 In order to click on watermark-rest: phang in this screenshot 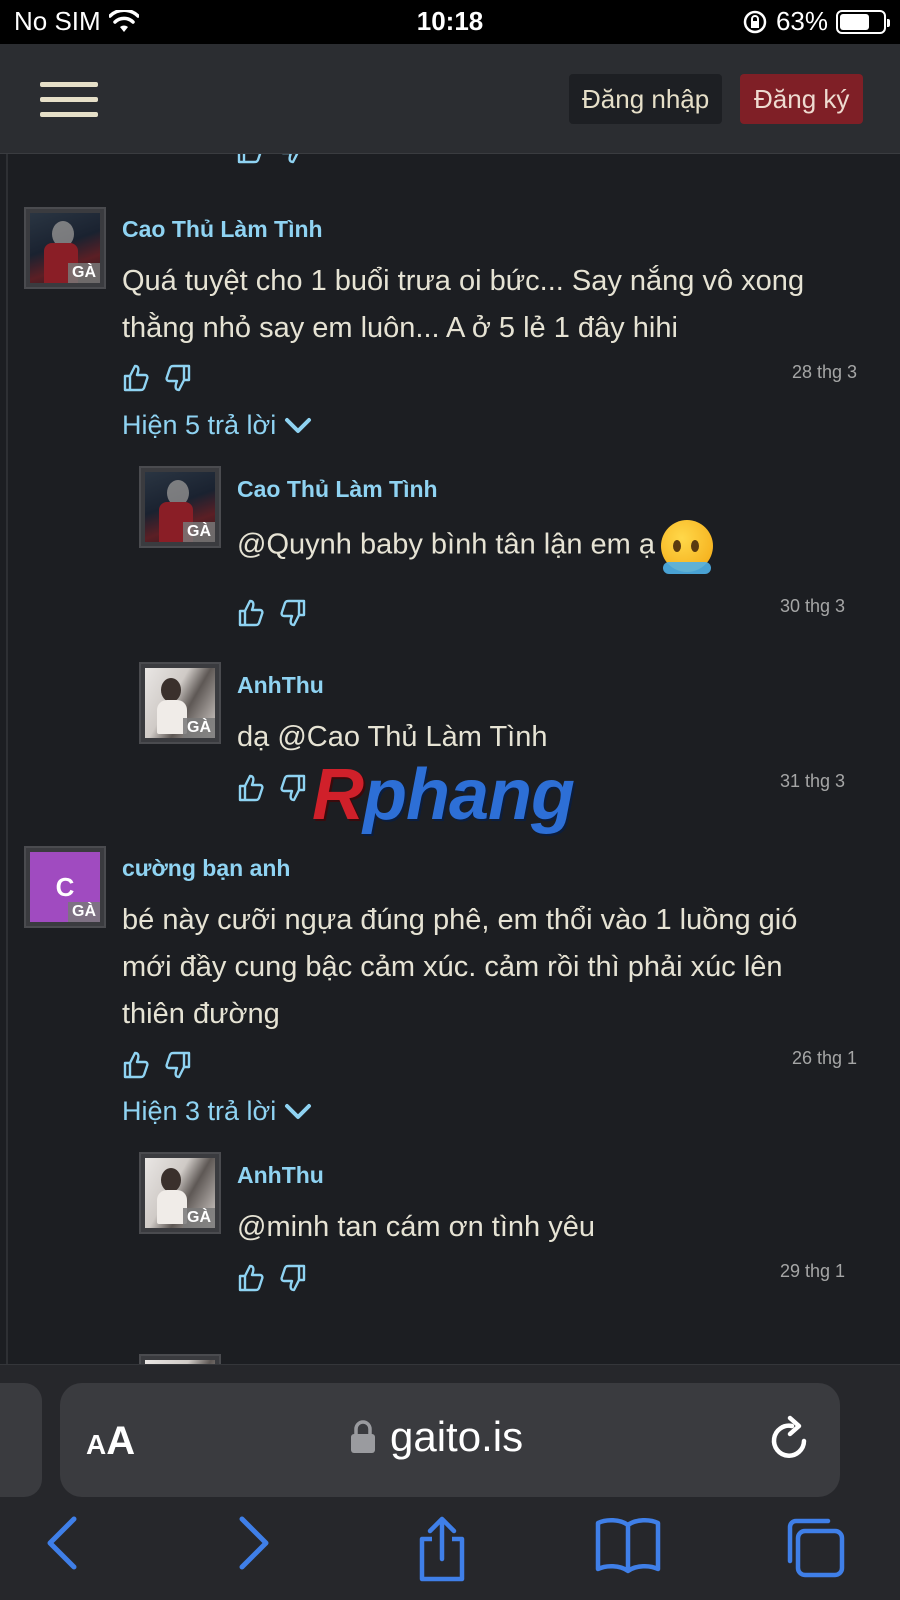, I will do `click(469, 795)`.